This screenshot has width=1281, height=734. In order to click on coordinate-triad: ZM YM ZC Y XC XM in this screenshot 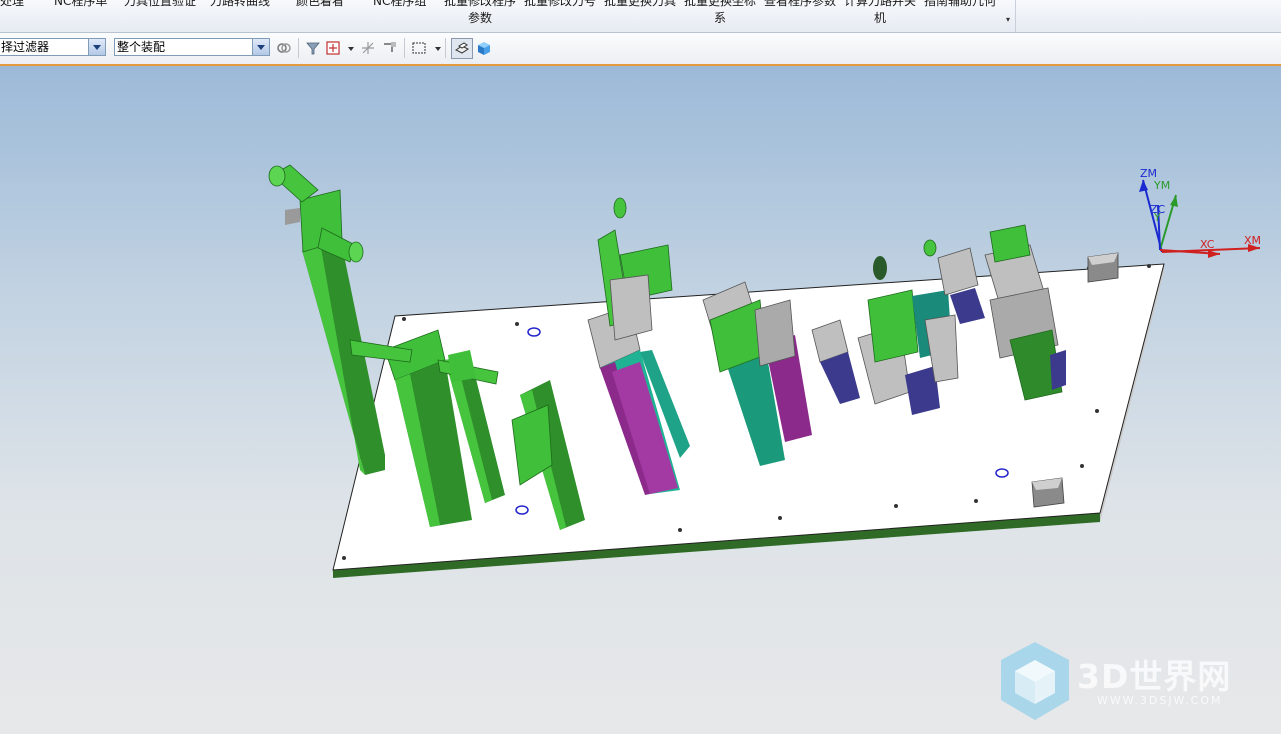, I will do `click(1200, 212)`.